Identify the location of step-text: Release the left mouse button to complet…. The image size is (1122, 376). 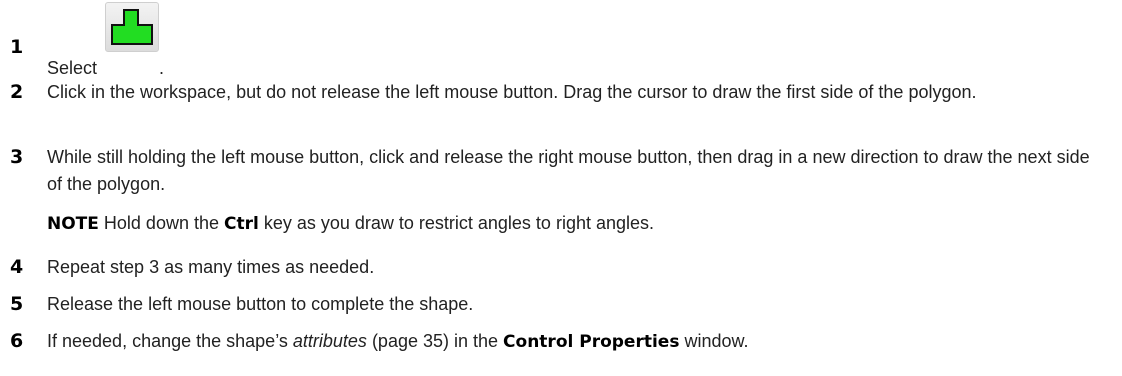
(260, 304).